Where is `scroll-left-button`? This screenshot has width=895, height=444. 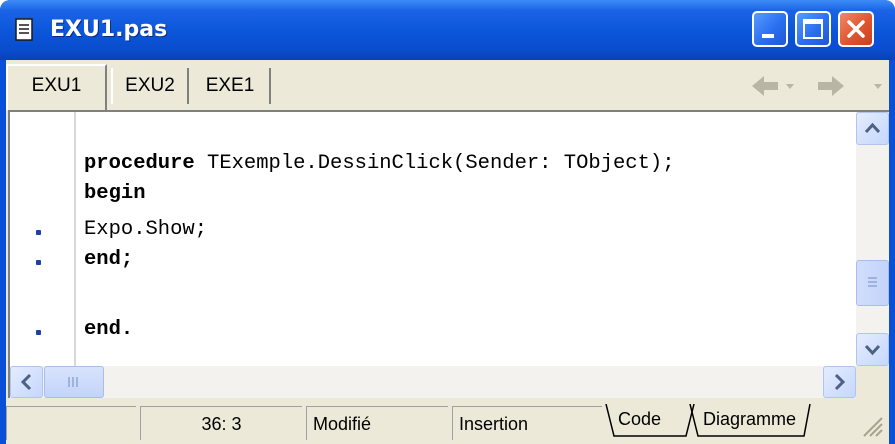 scroll-left-button is located at coordinates (26, 382).